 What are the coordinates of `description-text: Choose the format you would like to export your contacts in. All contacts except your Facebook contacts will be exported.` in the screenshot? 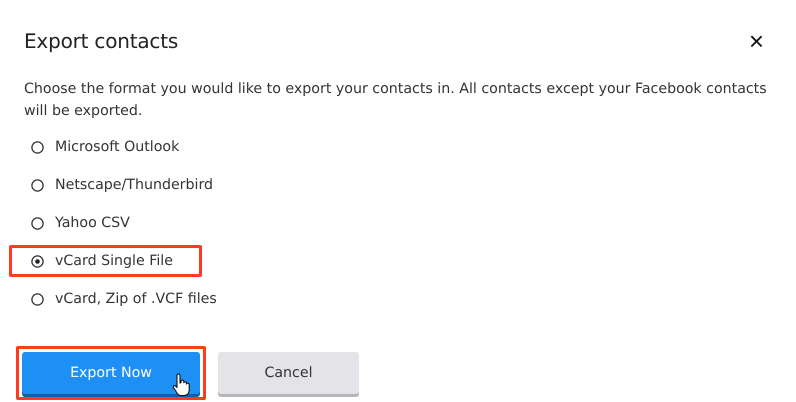 It's located at (396, 100).